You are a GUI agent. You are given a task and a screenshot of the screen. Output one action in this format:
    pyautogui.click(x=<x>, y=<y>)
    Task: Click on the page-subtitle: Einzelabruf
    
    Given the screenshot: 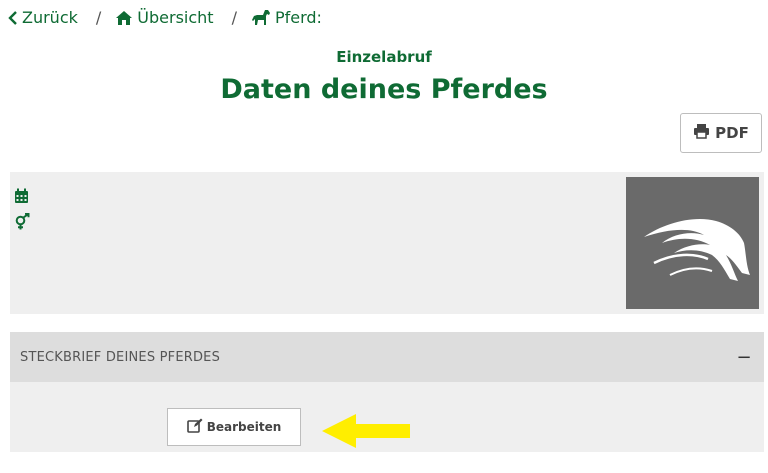 What is the action you would take?
    pyautogui.click(x=384, y=57)
    